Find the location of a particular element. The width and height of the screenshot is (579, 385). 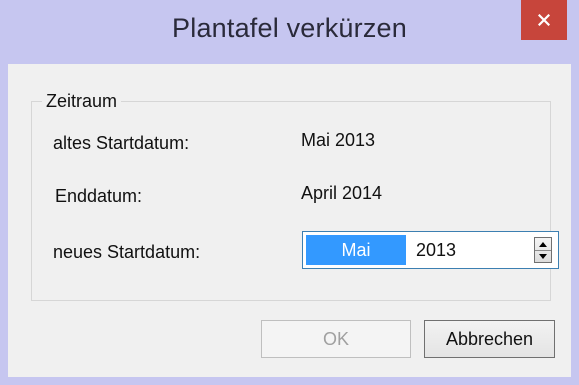

date-spinner is located at coordinates (543, 250).